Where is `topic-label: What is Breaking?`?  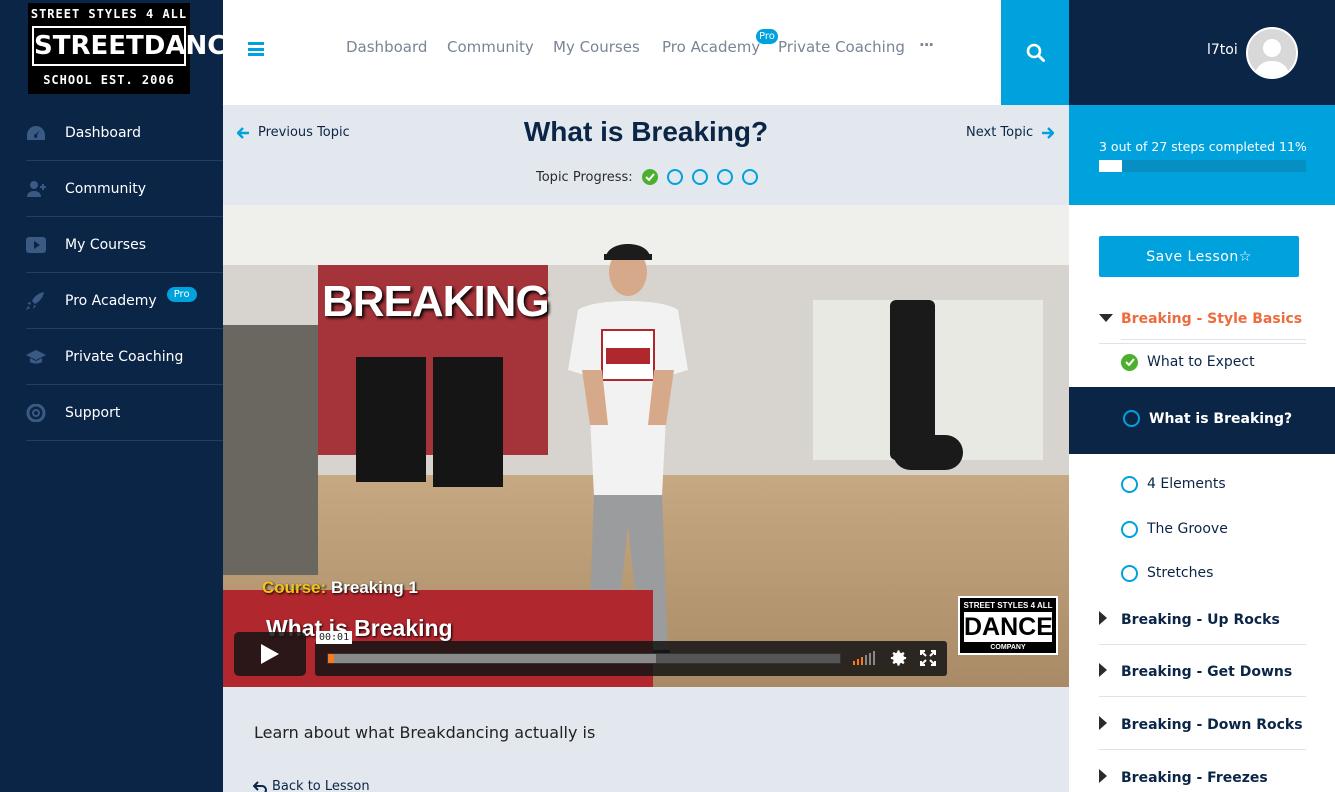
topic-label: What is Breaking? is located at coordinates (1221, 418).